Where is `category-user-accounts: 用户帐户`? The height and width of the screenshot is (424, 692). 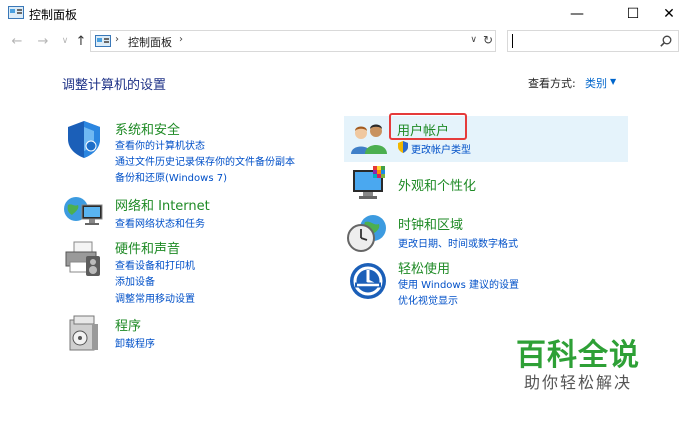
category-user-accounts: 用户帐户 is located at coordinates (423, 129).